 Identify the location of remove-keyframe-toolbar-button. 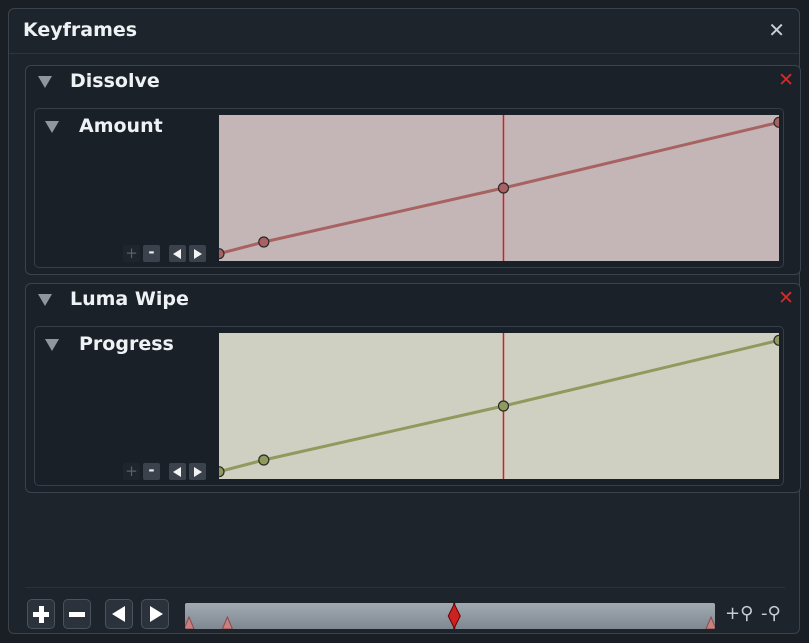
(77, 614).